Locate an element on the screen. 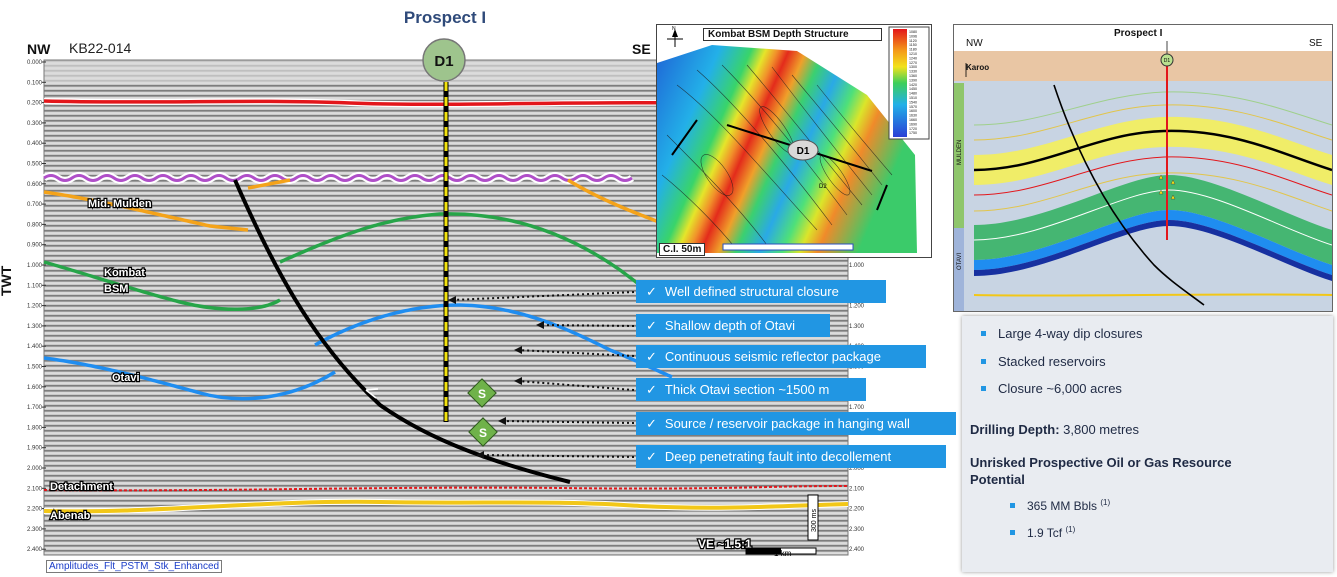  map-legend-value: 1096 is located at coordinates (913, 36).